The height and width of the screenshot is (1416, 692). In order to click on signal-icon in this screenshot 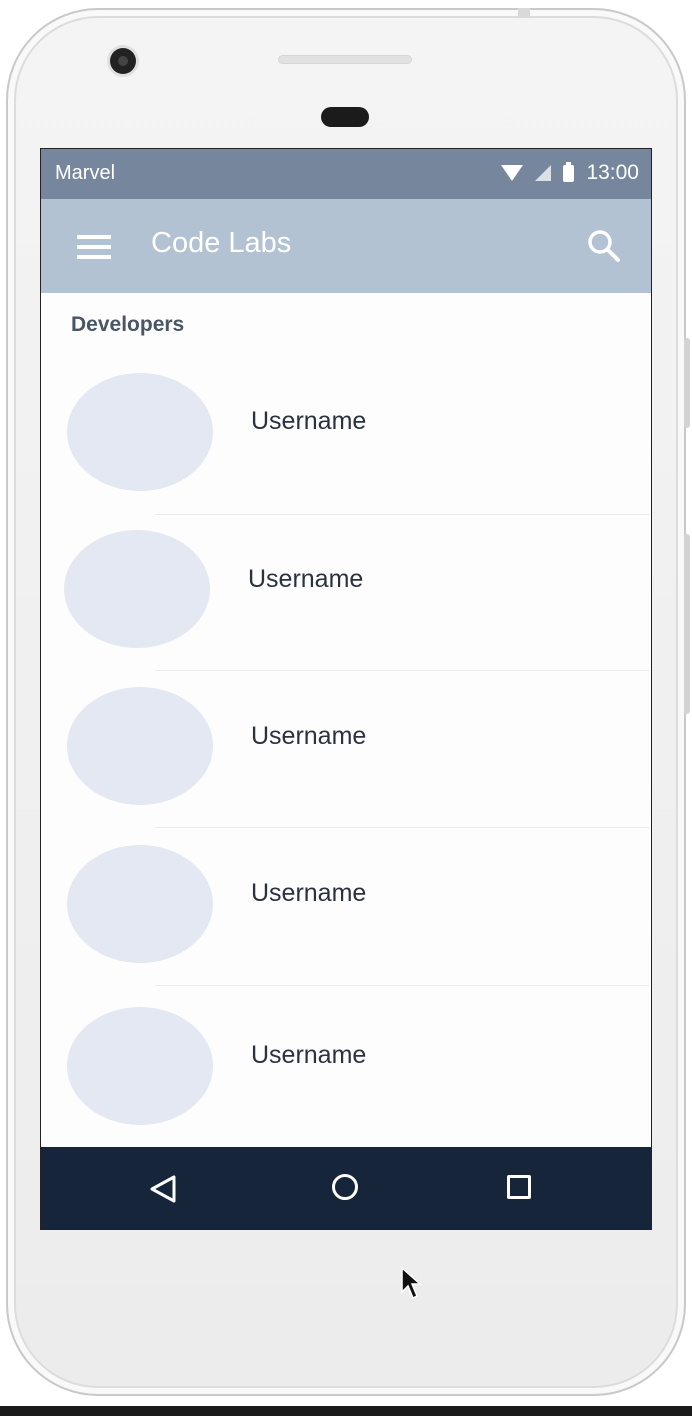, I will do `click(543, 173)`.